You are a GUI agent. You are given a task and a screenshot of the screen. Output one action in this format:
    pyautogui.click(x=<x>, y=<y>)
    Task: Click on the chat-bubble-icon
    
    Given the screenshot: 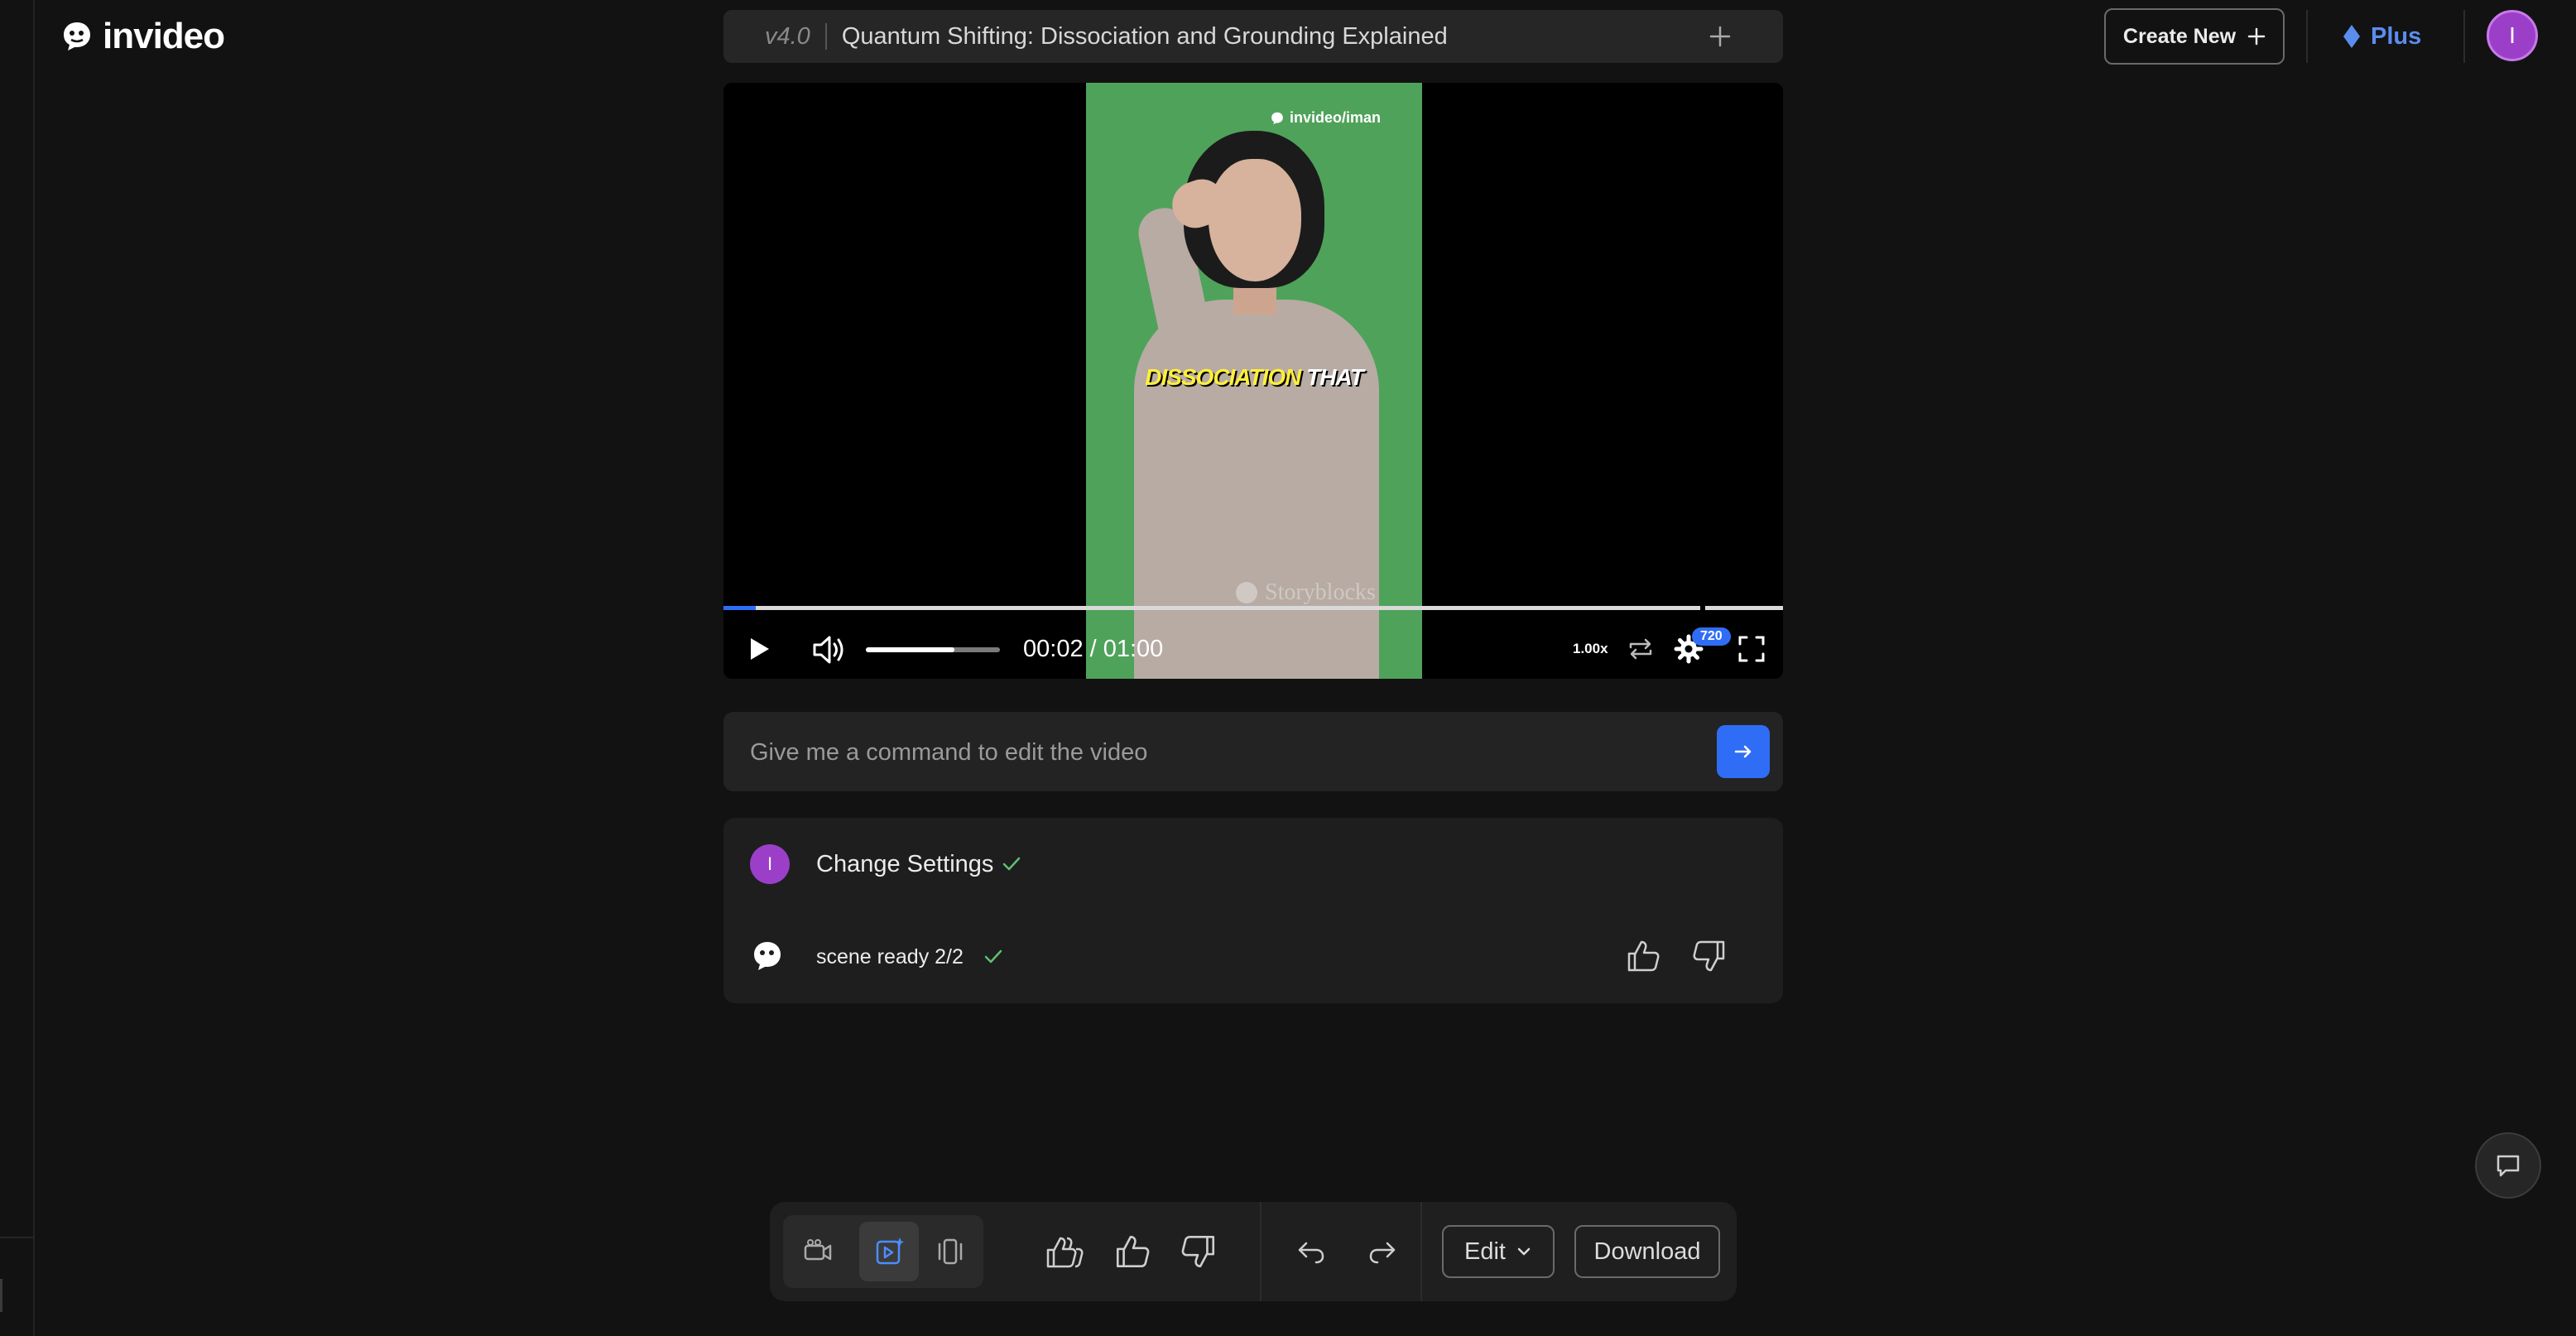 What is the action you would take?
    pyautogui.click(x=2508, y=1165)
    